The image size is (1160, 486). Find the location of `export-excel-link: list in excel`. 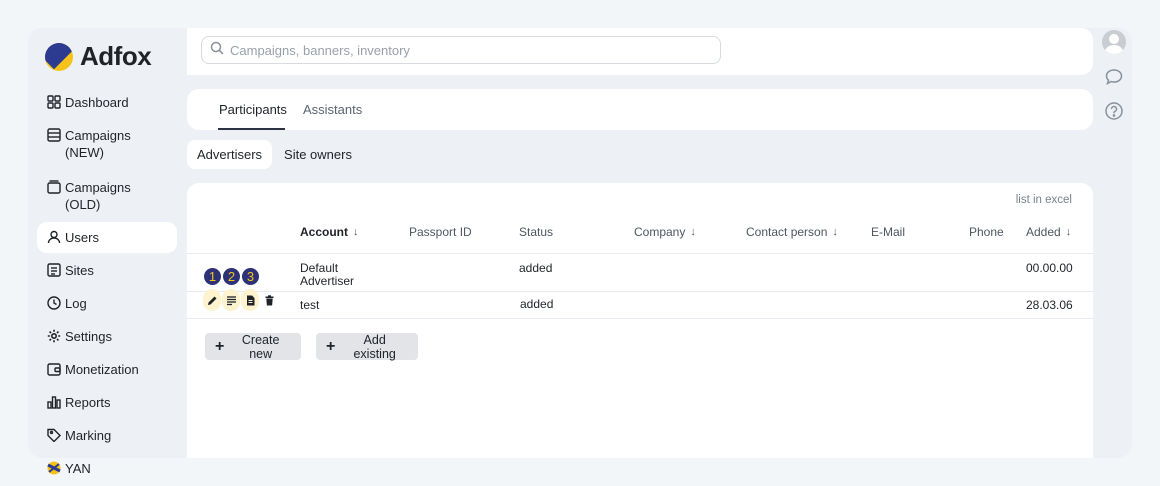

export-excel-link: list in excel is located at coordinates (1044, 200).